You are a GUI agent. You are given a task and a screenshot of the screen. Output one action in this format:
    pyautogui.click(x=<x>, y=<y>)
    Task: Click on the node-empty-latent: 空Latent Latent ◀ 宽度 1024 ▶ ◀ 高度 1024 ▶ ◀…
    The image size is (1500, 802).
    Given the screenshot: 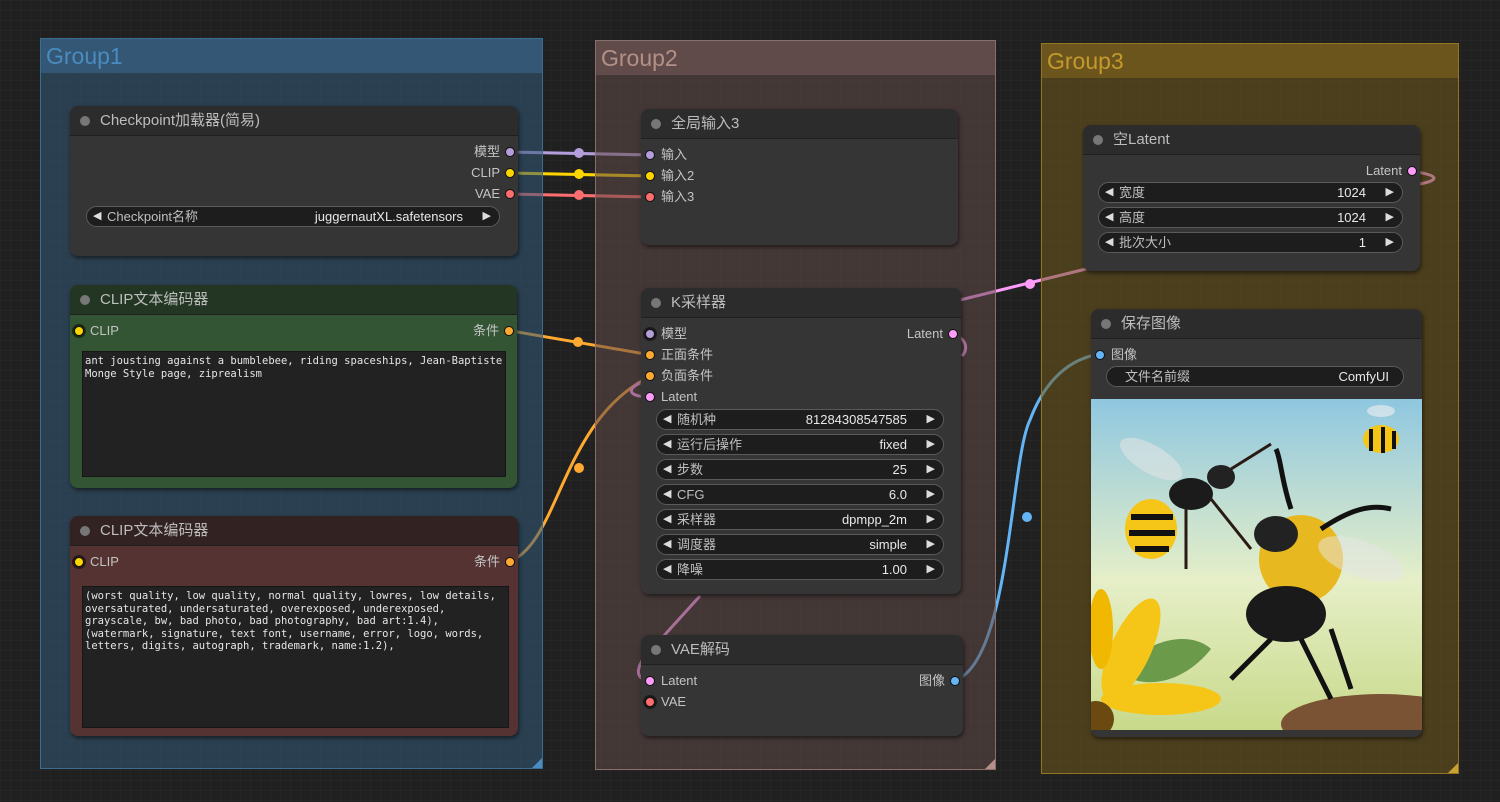 What is the action you would take?
    pyautogui.click(x=1251, y=198)
    